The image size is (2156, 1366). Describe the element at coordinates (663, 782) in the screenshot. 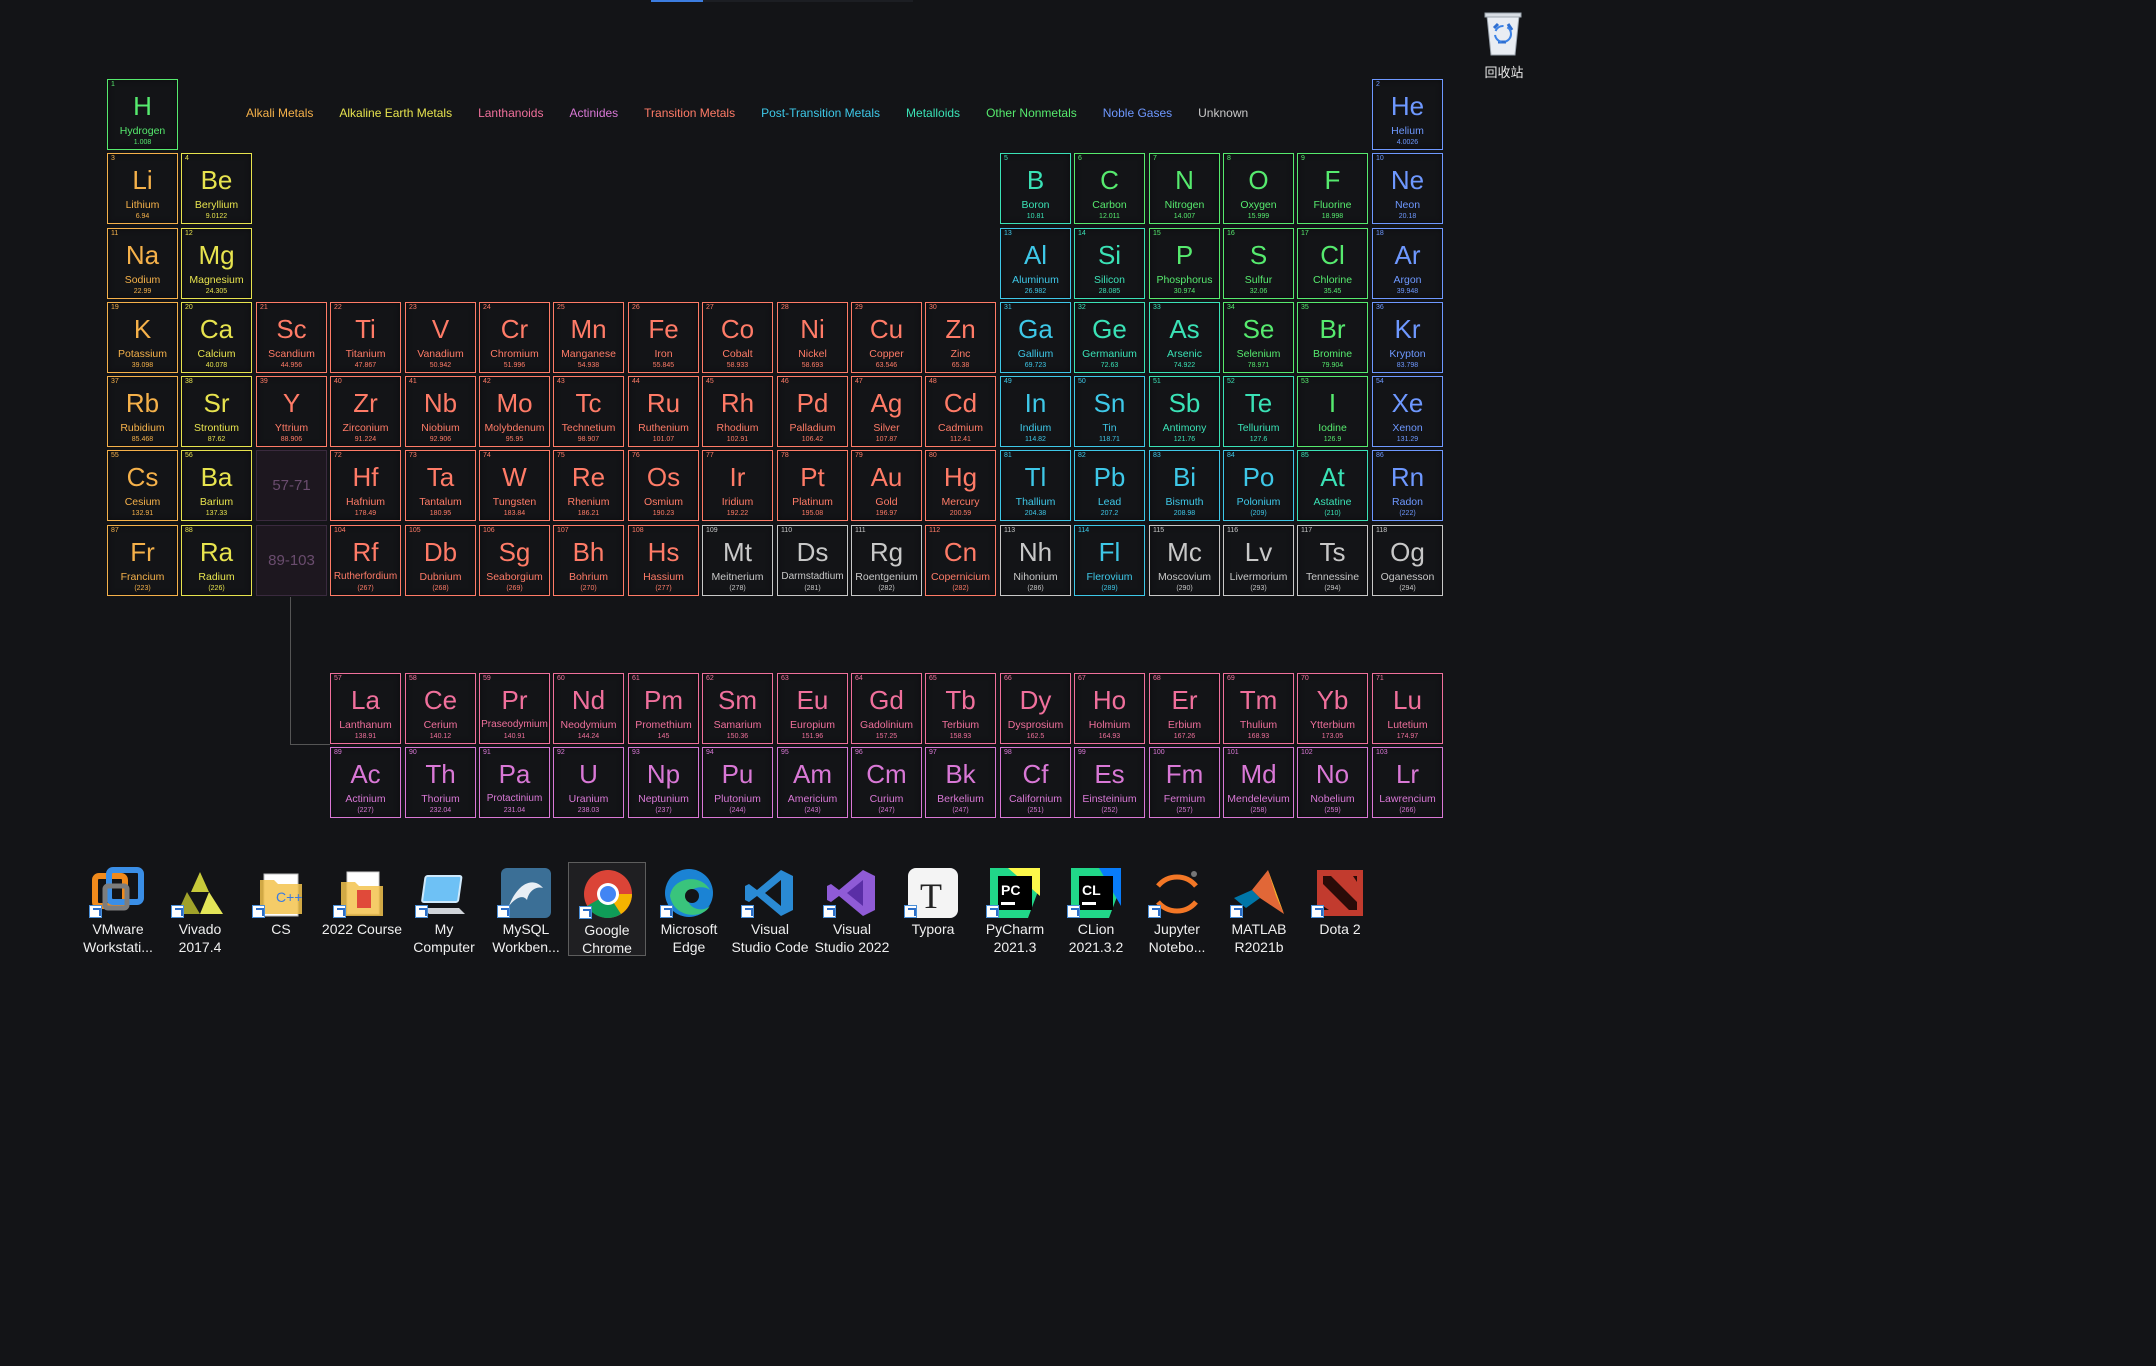

I see `element-np: 93 Np Neptunium (237)` at that location.